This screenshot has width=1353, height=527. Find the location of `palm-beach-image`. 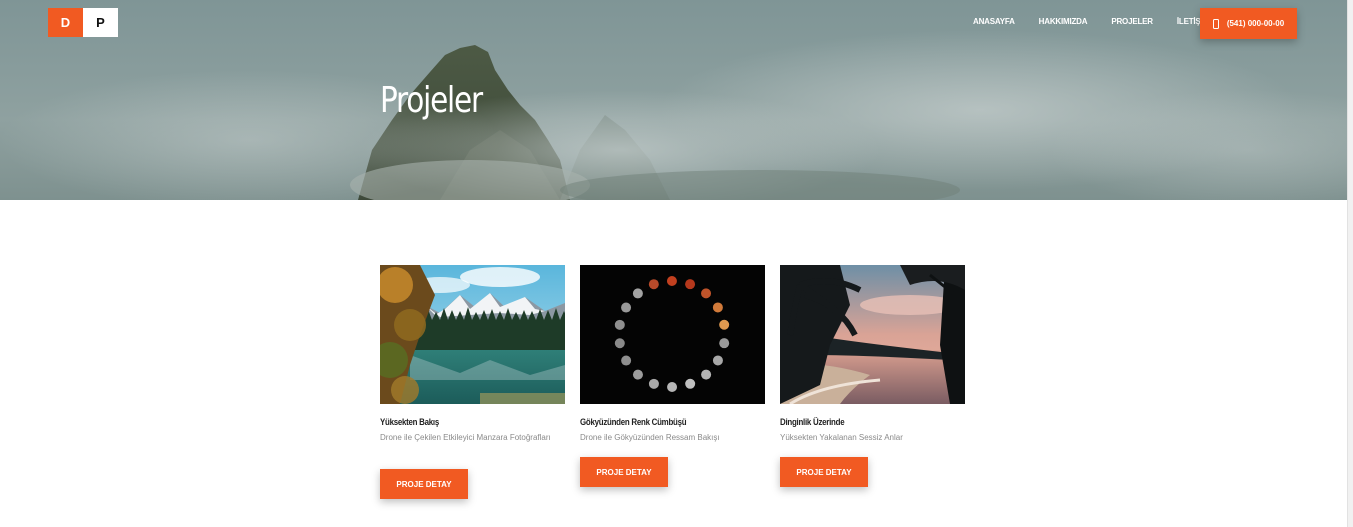

palm-beach-image is located at coordinates (872, 334).